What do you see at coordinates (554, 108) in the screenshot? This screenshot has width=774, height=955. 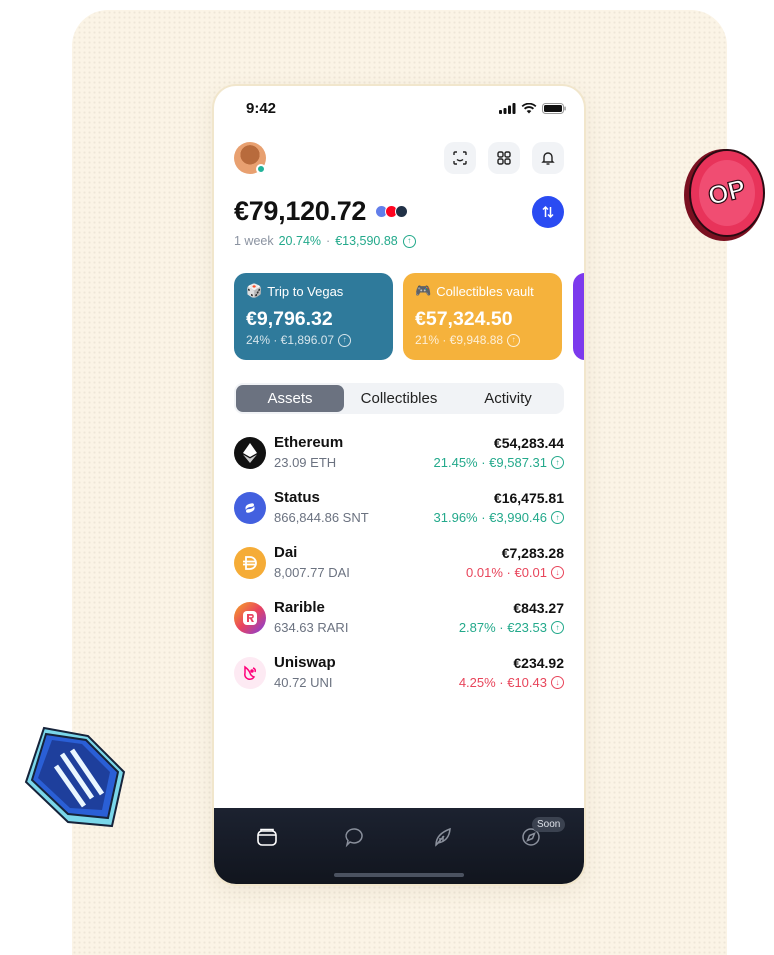 I see `battery-icon` at bounding box center [554, 108].